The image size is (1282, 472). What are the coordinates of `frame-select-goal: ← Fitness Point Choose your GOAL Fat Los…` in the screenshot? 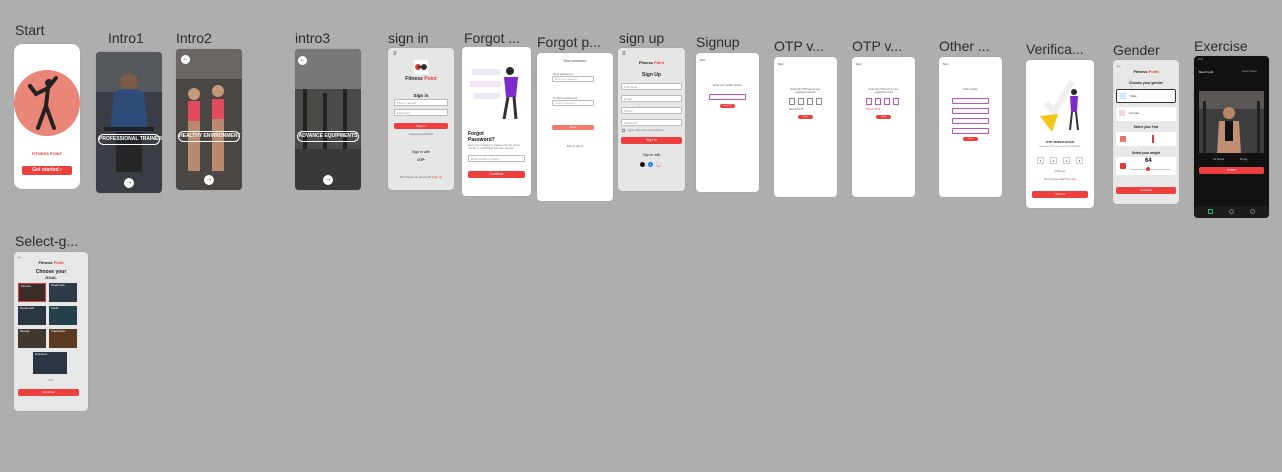 It's located at (51, 331).